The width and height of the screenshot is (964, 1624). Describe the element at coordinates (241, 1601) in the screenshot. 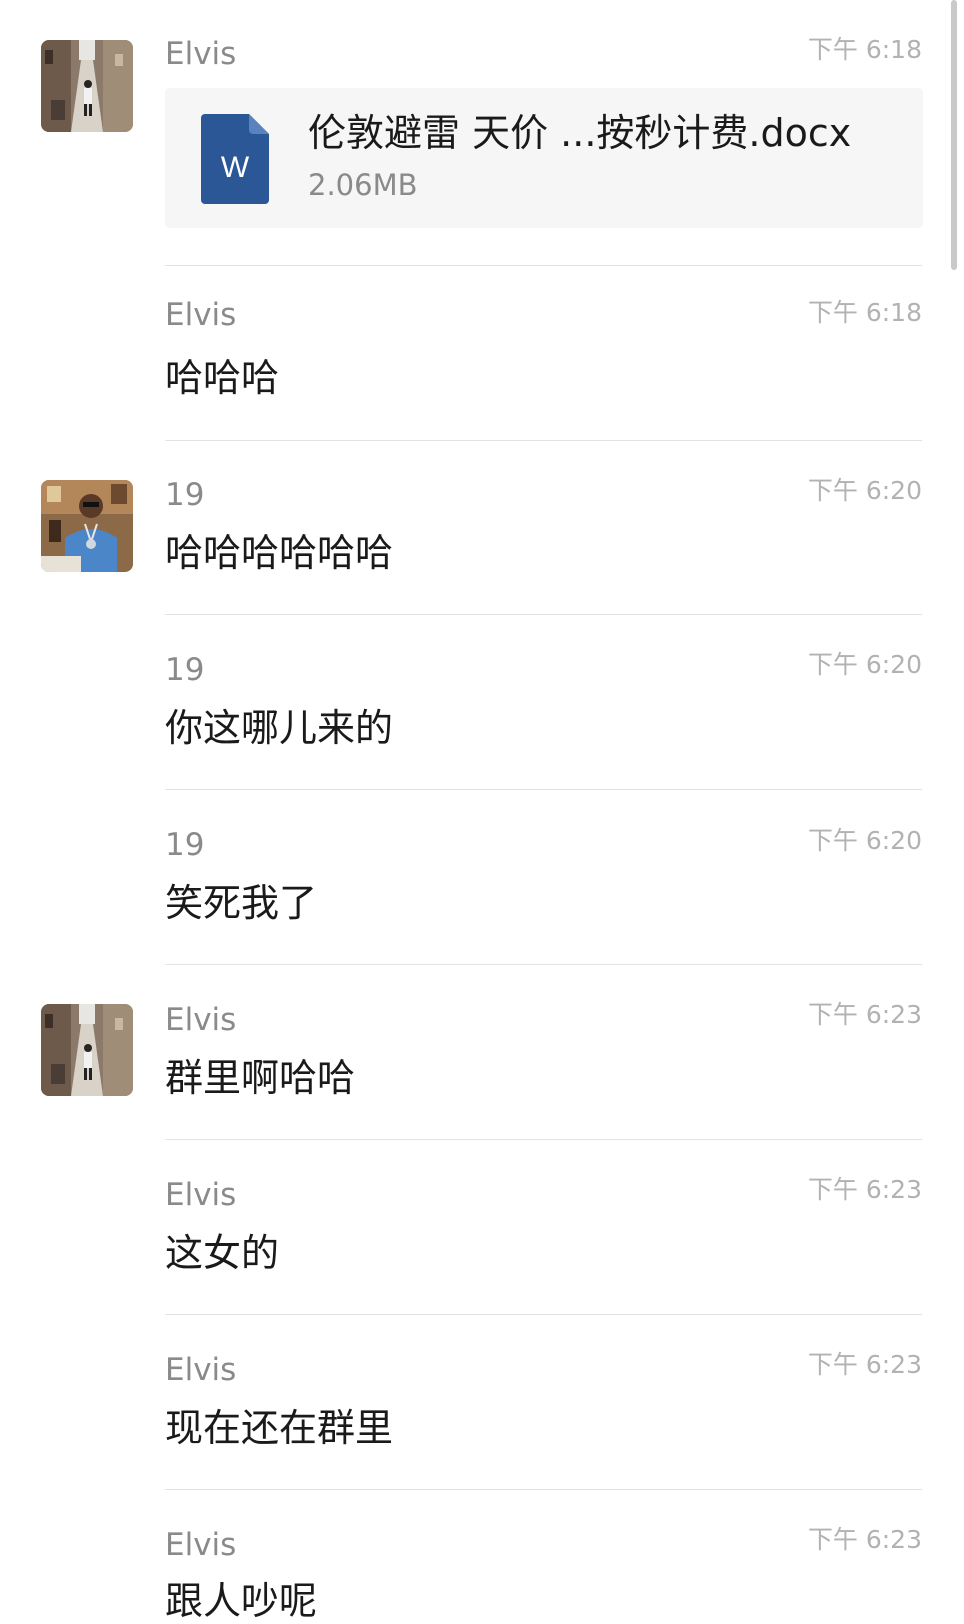

I see `message-text: 跟人吵呢` at that location.